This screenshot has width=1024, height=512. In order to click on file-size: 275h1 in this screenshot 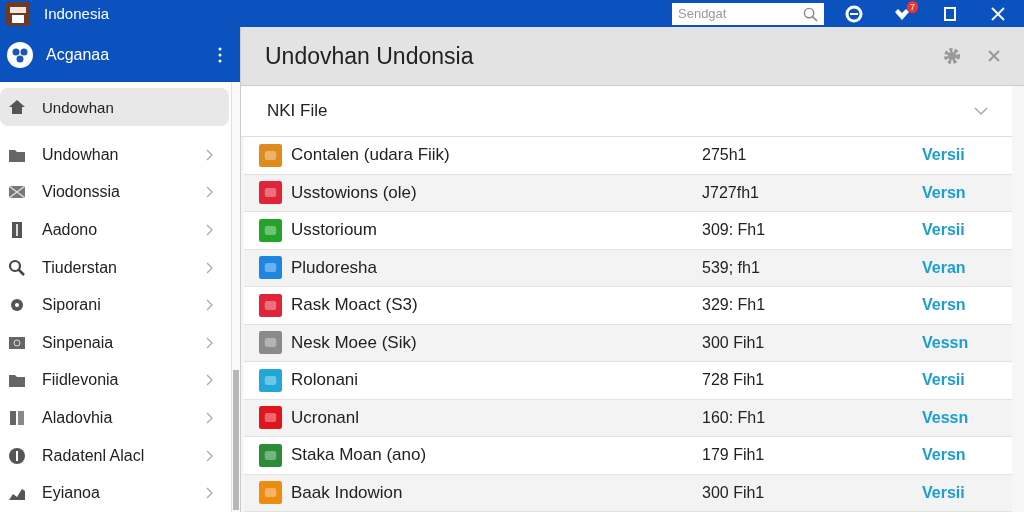, I will do `click(725, 155)`.